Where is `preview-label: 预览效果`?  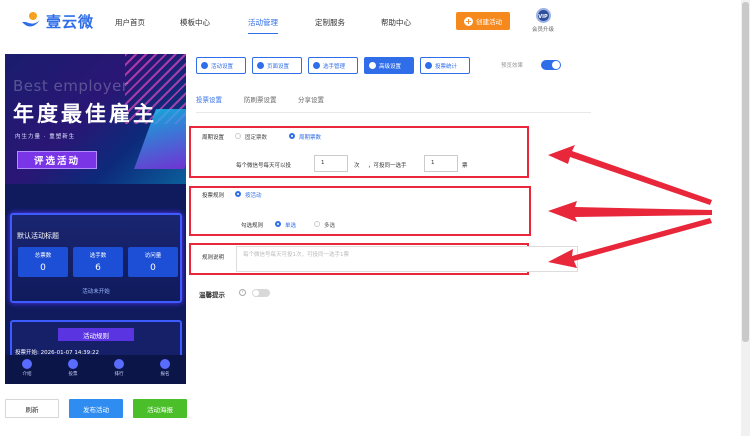 preview-label: 预览效果 is located at coordinates (512, 66).